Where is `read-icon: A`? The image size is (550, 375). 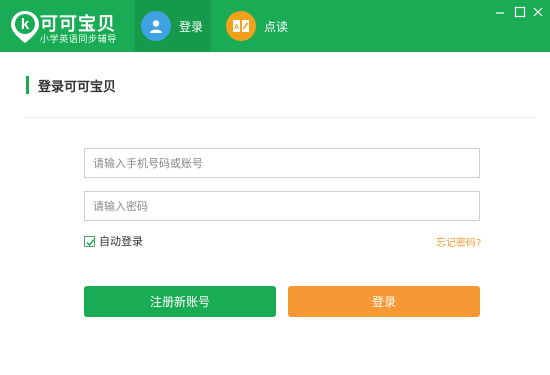 read-icon: A is located at coordinates (241, 26).